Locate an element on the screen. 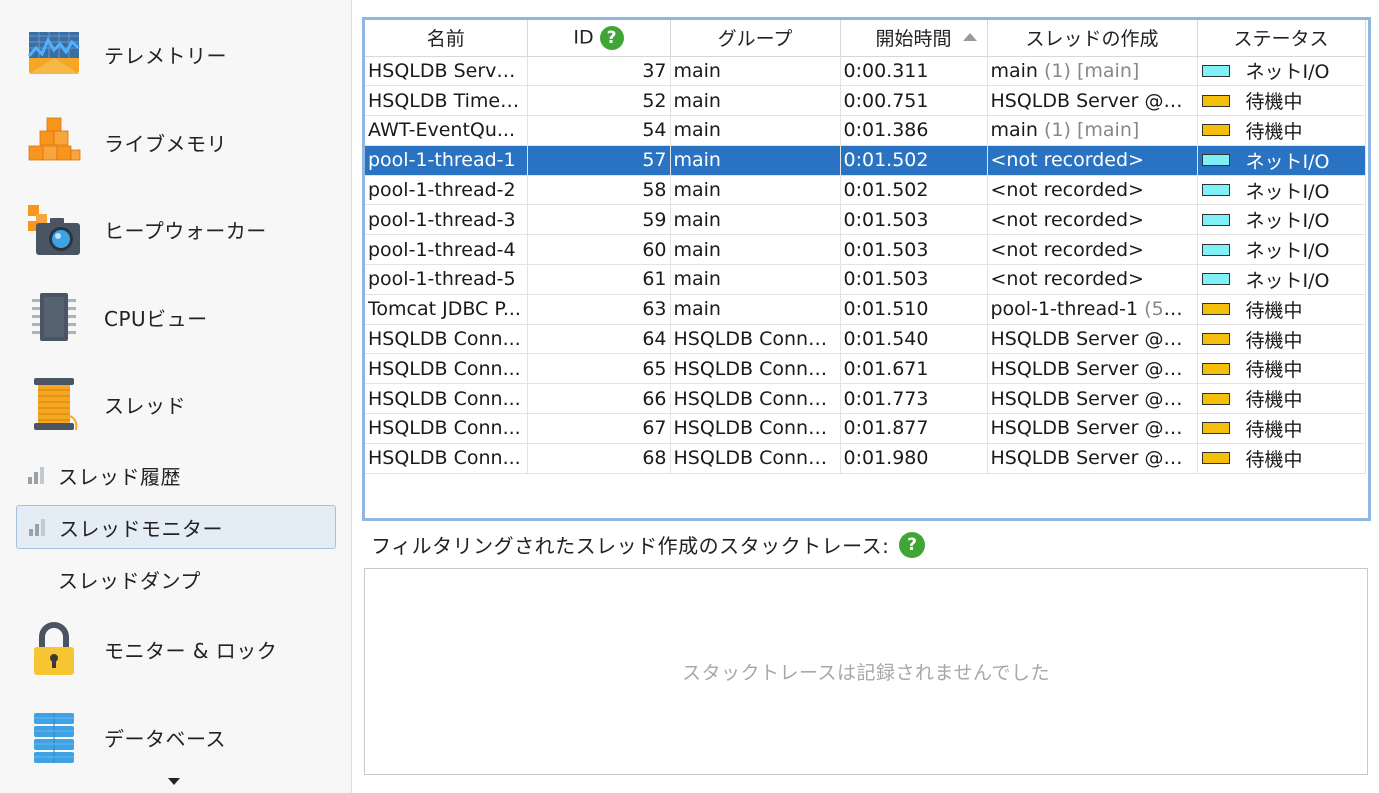 This screenshot has width=1379, height=793. sidebar-item-cpu-view: CPUビュー is located at coordinates (176, 317).